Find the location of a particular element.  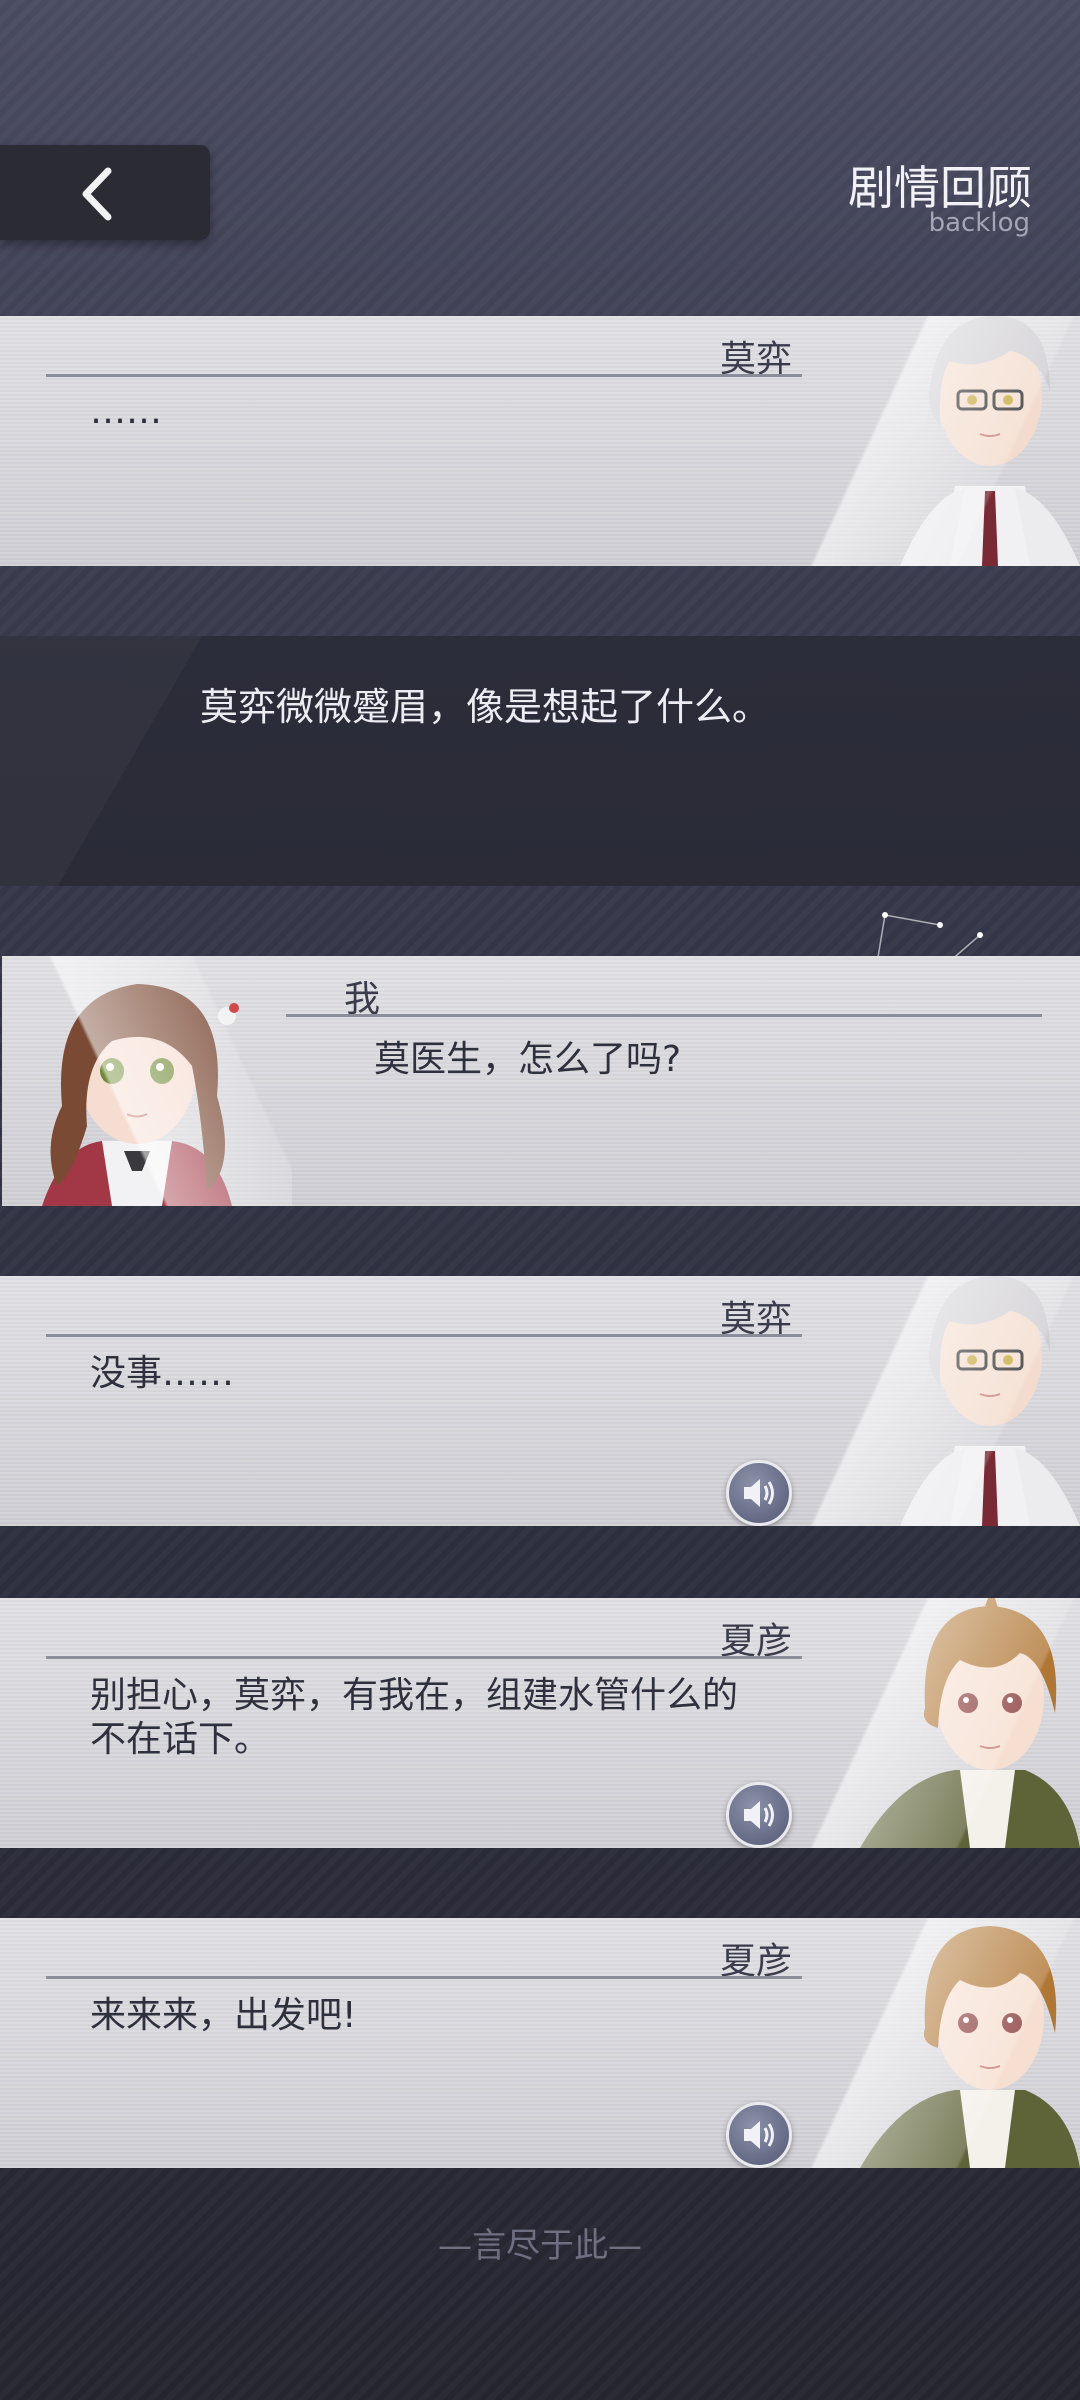

back-button is located at coordinates (105, 192).